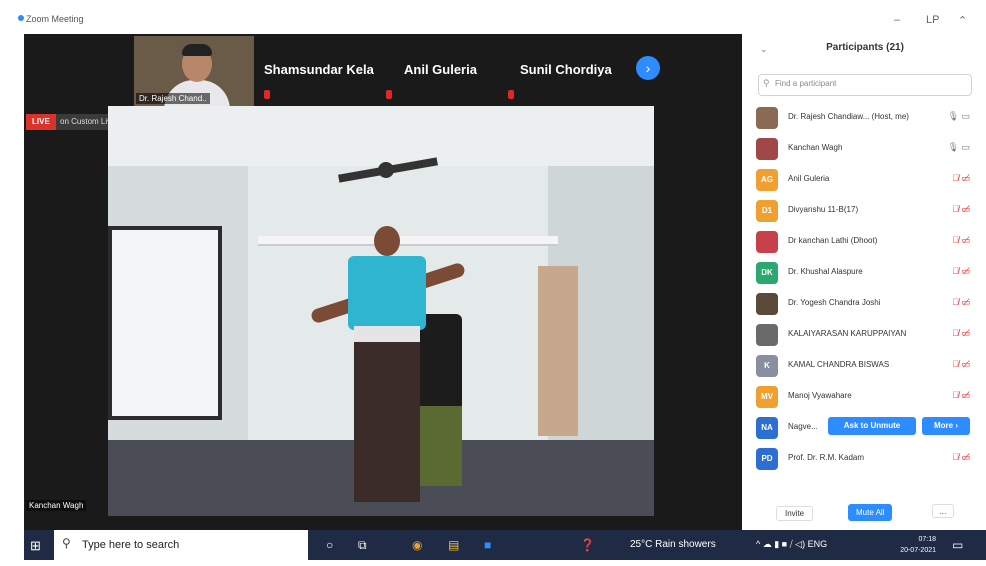  I want to click on avatar: AG, so click(767, 180).